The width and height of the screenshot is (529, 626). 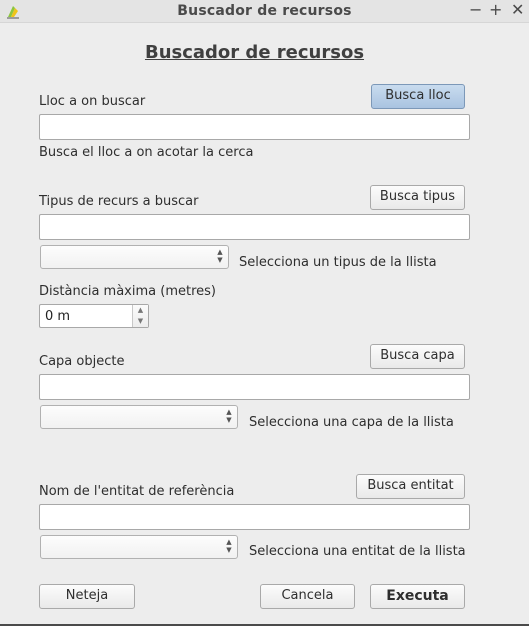 I want to click on resource-type-label: Tipus de recurs a buscar, so click(x=119, y=201).